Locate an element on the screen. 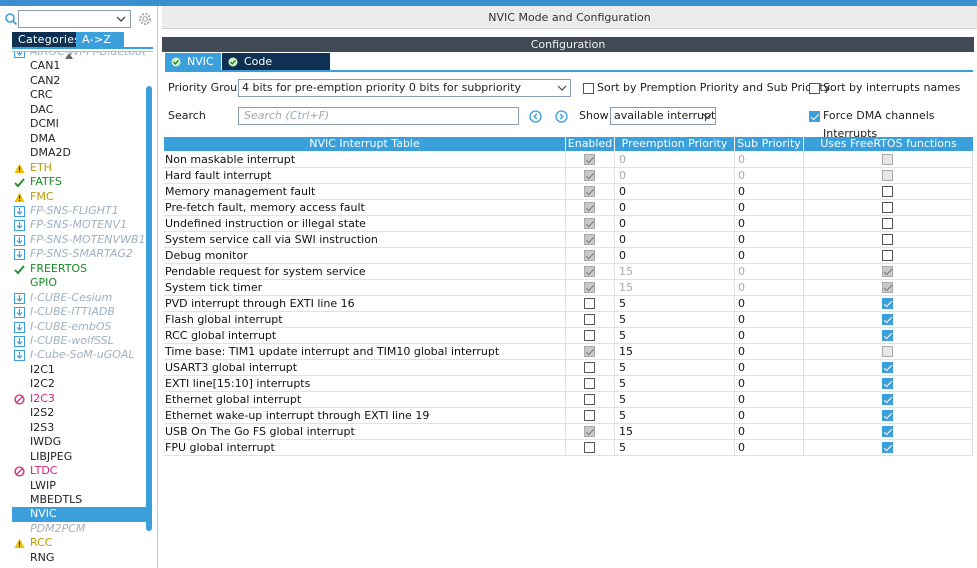 Image resolution: width=977 pixels, height=568 pixels. list-item: CAN1 is located at coordinates (79, 66).